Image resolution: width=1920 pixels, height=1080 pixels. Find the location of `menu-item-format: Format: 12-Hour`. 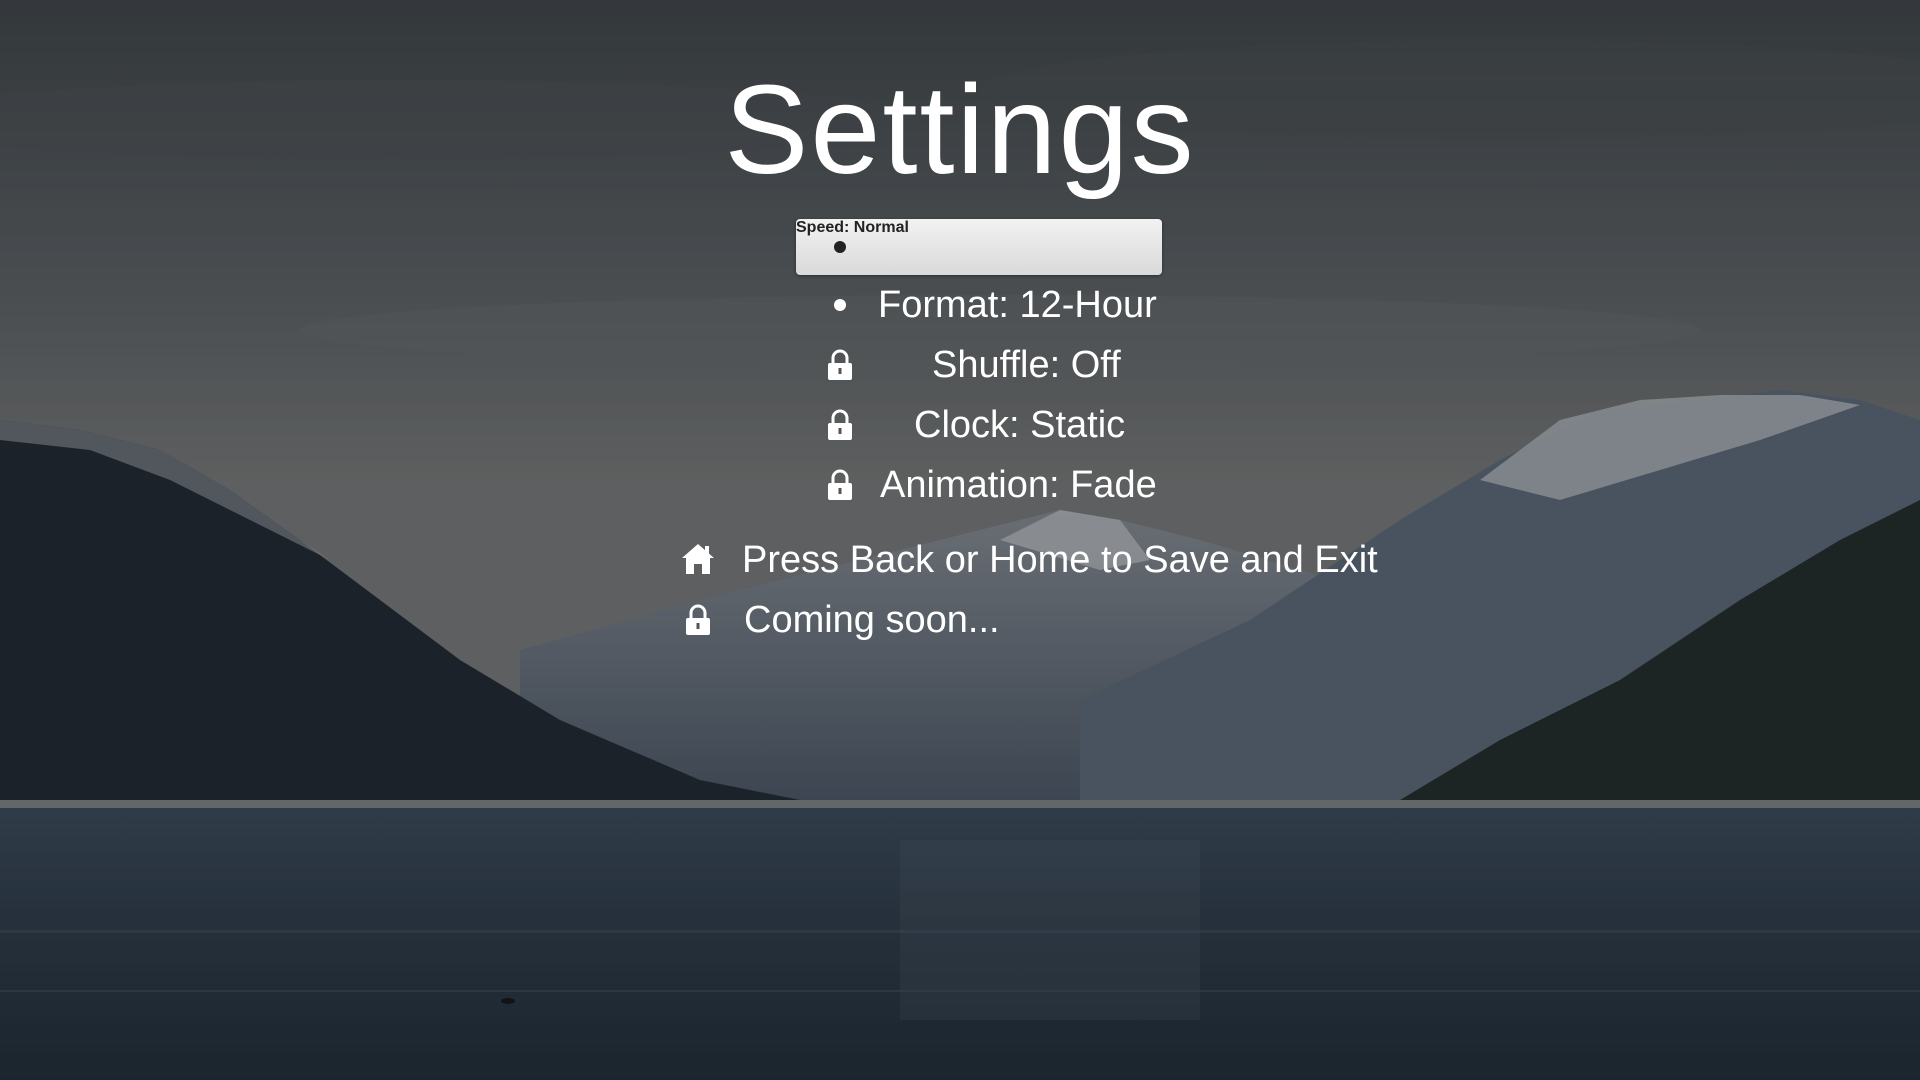

menu-item-format: Format: 12-Hour is located at coordinates (986, 305).